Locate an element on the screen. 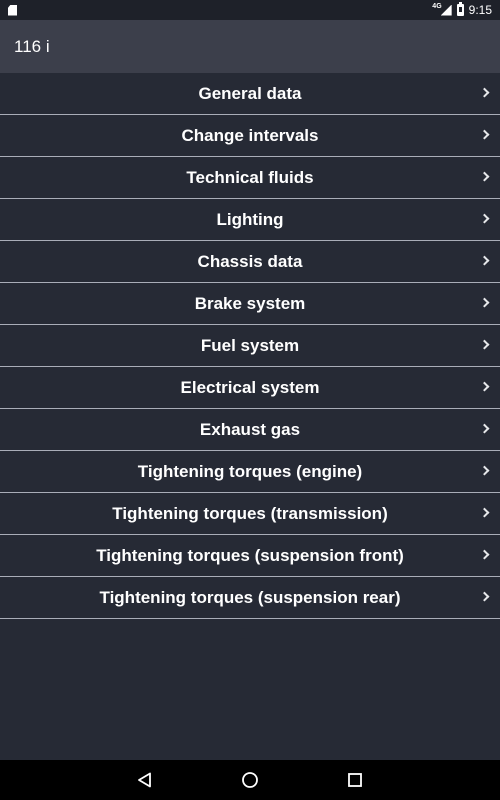 The image size is (500, 800). menu-item-electrical-system: Electrical system is located at coordinates (250, 388).